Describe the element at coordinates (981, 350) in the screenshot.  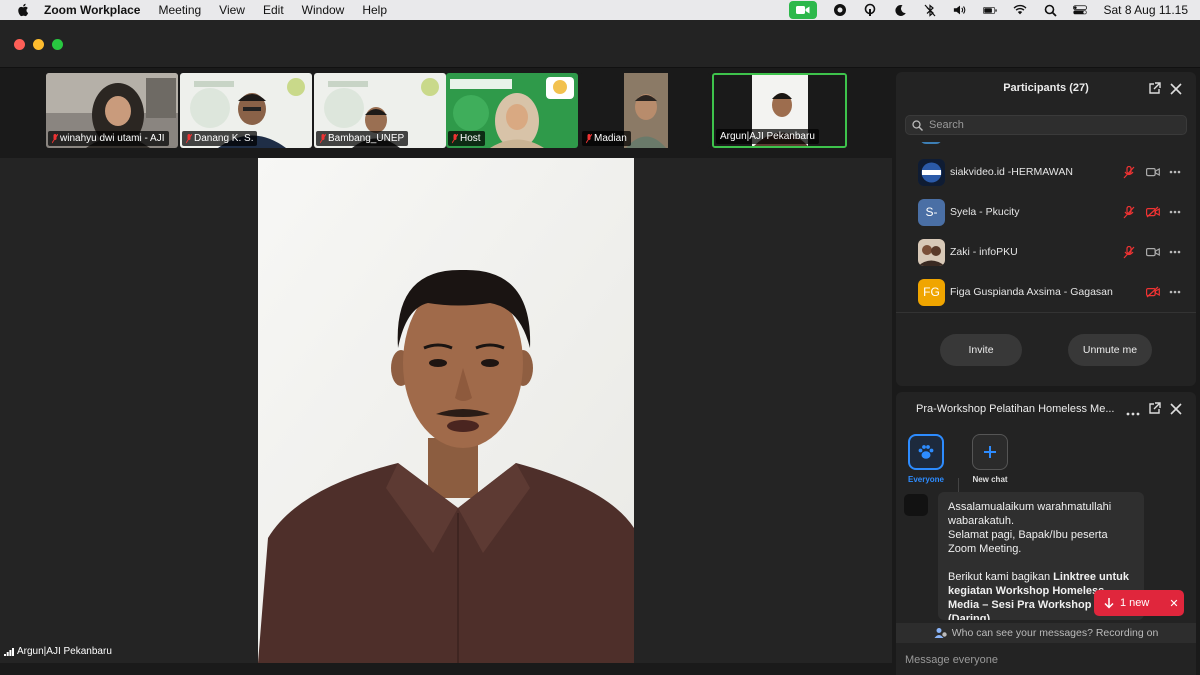
I see `invite-button: Invite` at that location.